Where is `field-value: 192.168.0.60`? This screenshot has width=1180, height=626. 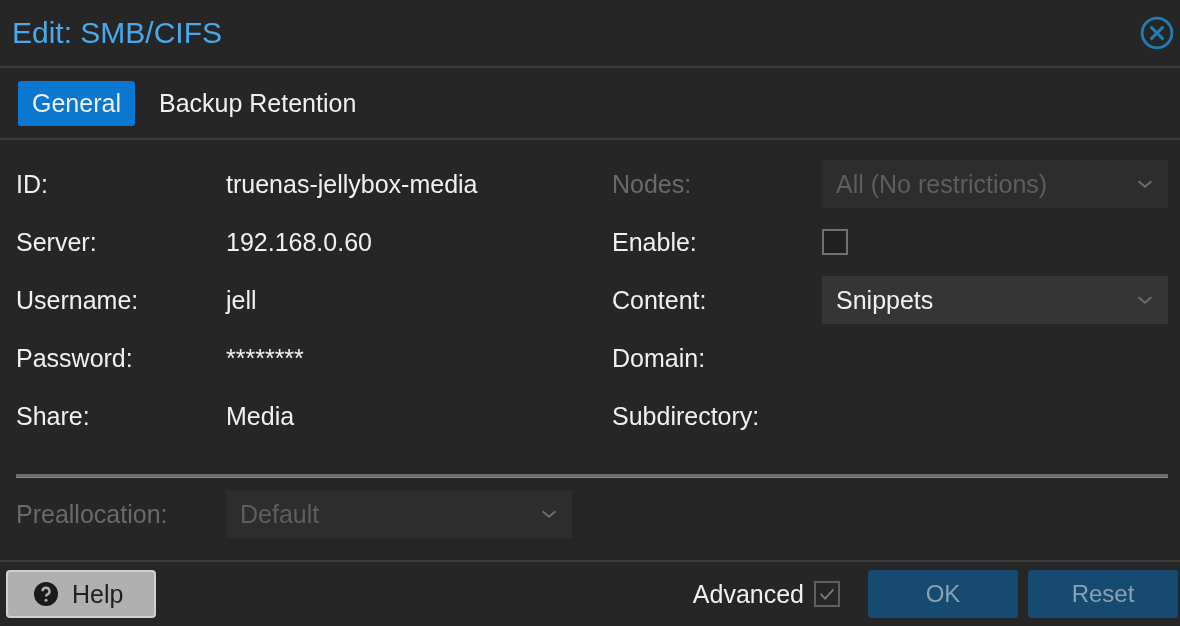
field-value: 192.168.0.60 is located at coordinates (299, 242).